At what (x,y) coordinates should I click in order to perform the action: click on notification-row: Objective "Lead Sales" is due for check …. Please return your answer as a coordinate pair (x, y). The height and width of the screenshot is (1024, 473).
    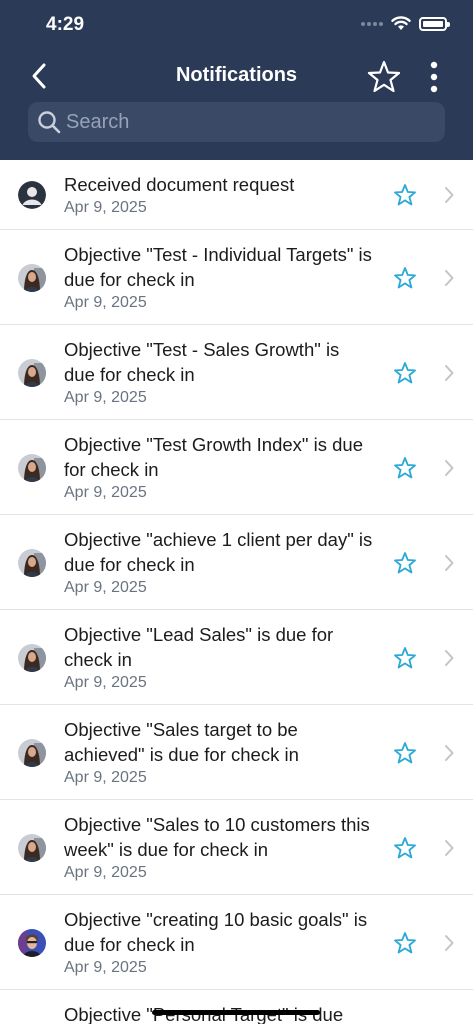
    Looking at the image, I should click on (236, 657).